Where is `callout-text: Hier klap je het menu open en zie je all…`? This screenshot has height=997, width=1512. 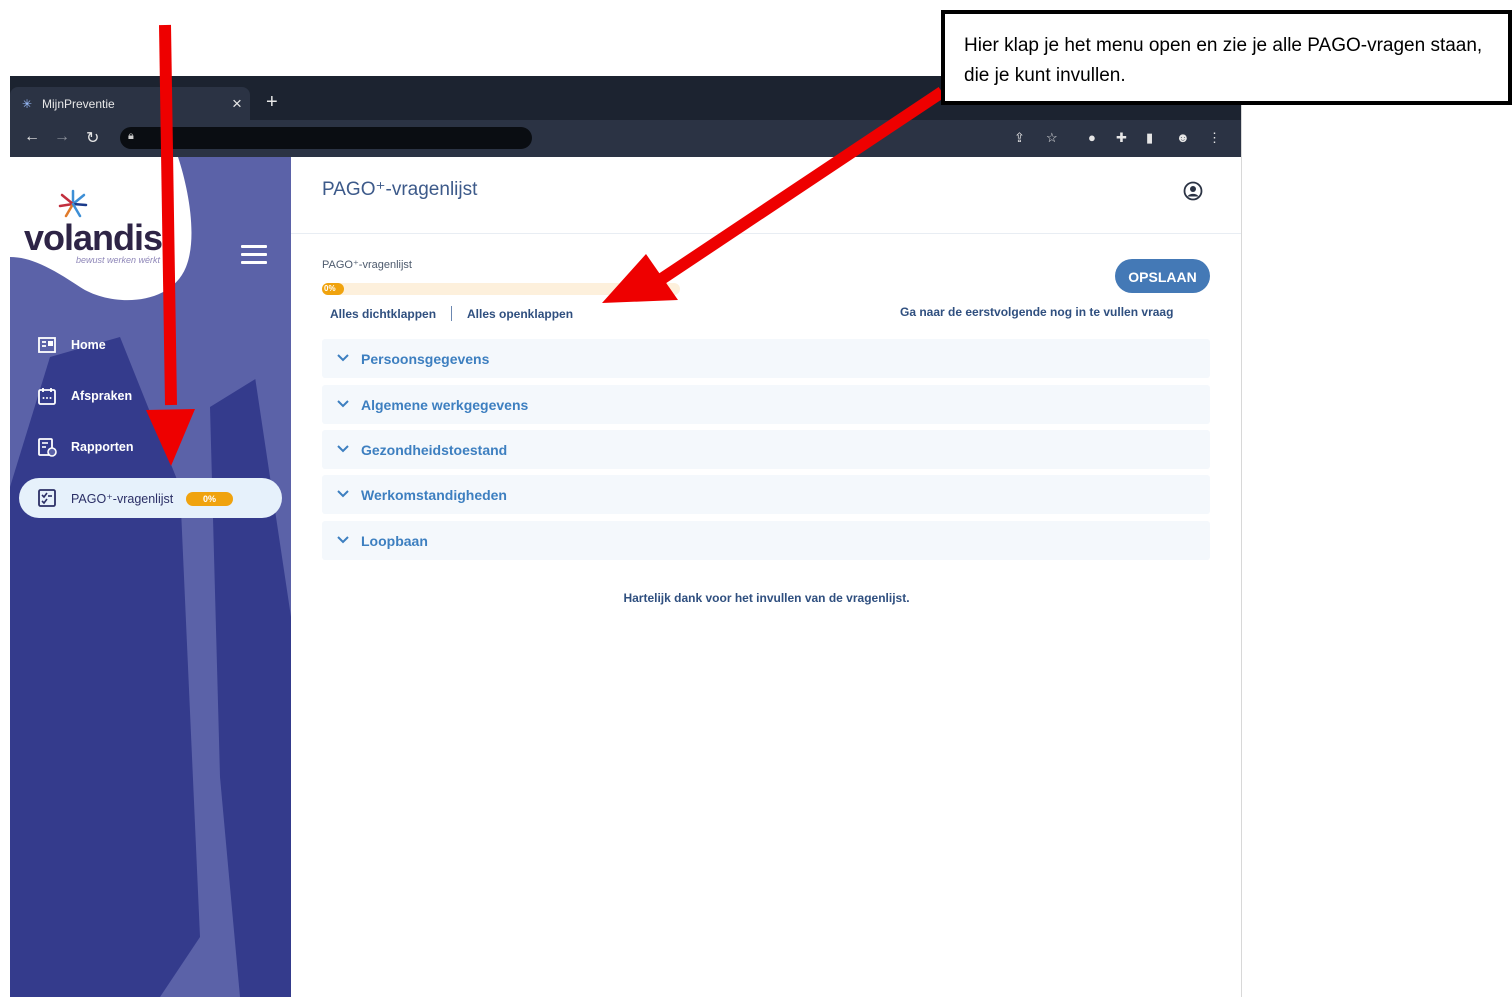 callout-text: Hier klap je het menu open en zie je all… is located at coordinates (1223, 60).